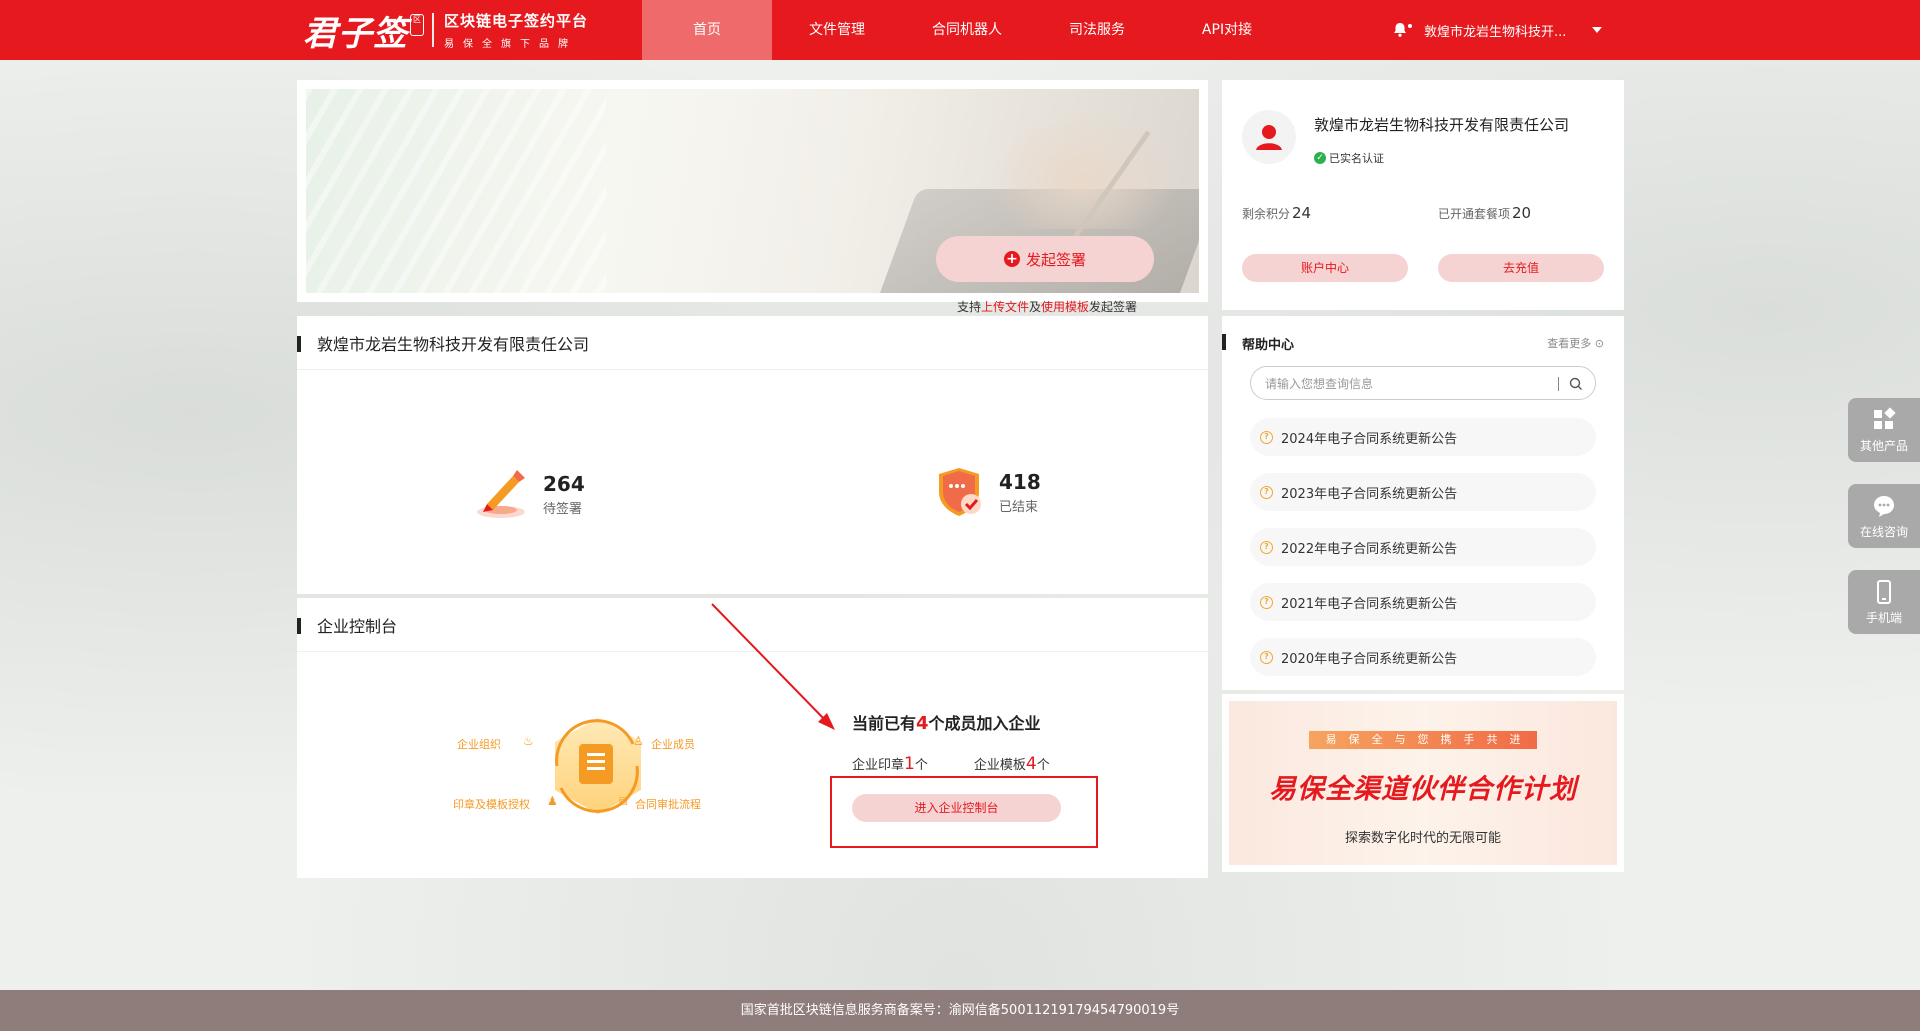  I want to click on help-search-input, so click(1410, 384).